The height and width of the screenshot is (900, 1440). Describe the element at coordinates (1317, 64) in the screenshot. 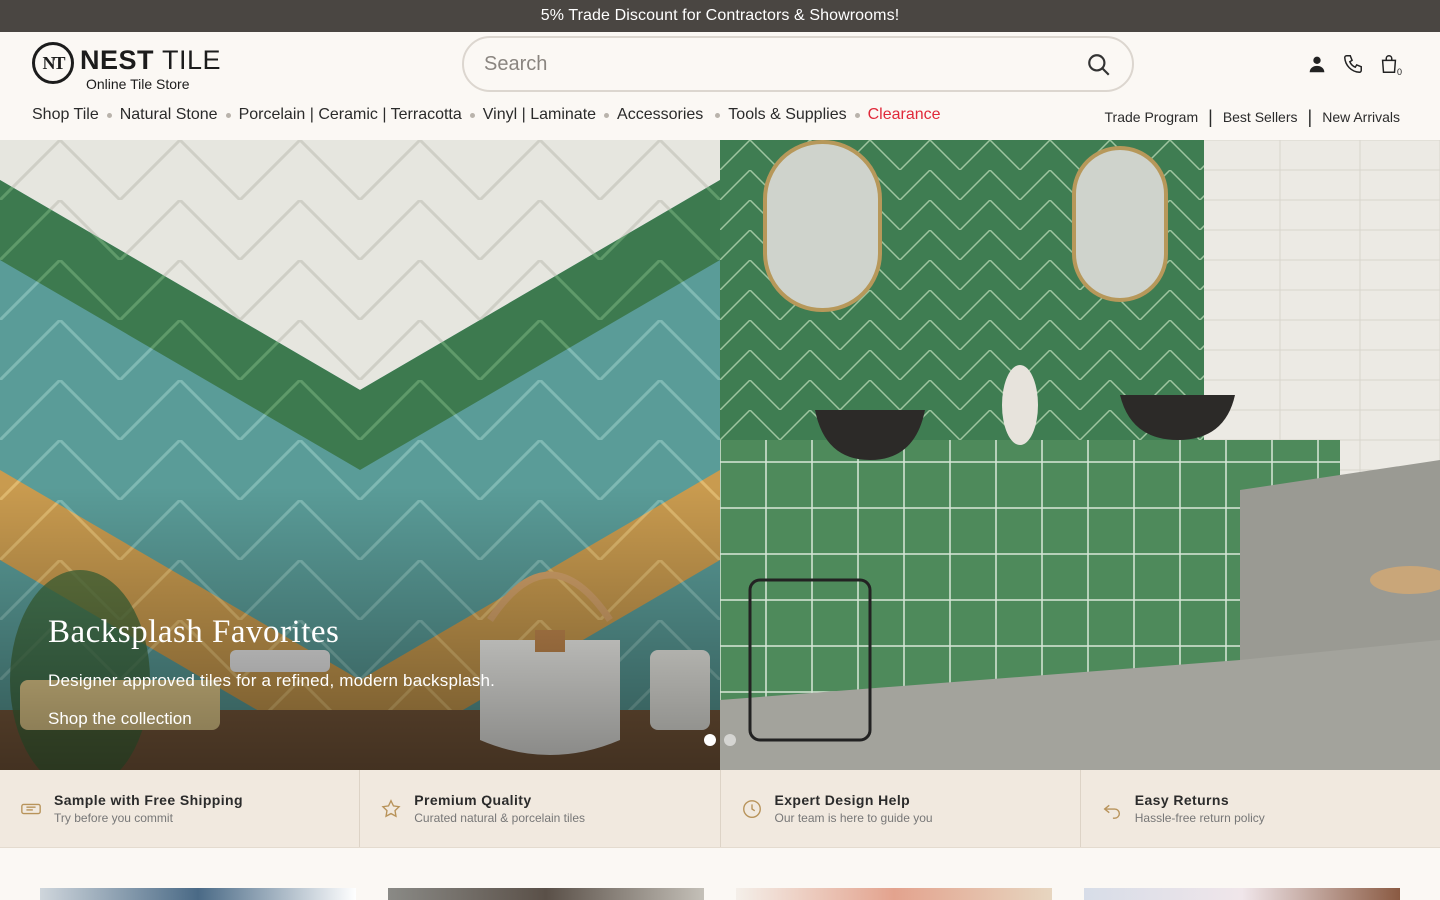

I see `account-icon` at that location.